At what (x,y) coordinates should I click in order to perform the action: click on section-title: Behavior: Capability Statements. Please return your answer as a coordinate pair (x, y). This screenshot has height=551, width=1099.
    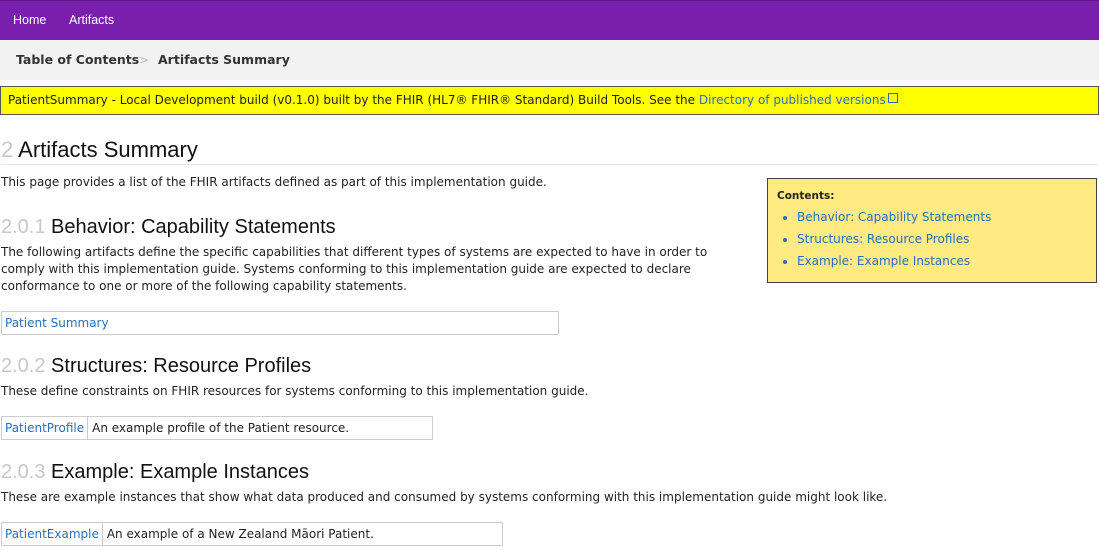
    Looking at the image, I should click on (193, 227).